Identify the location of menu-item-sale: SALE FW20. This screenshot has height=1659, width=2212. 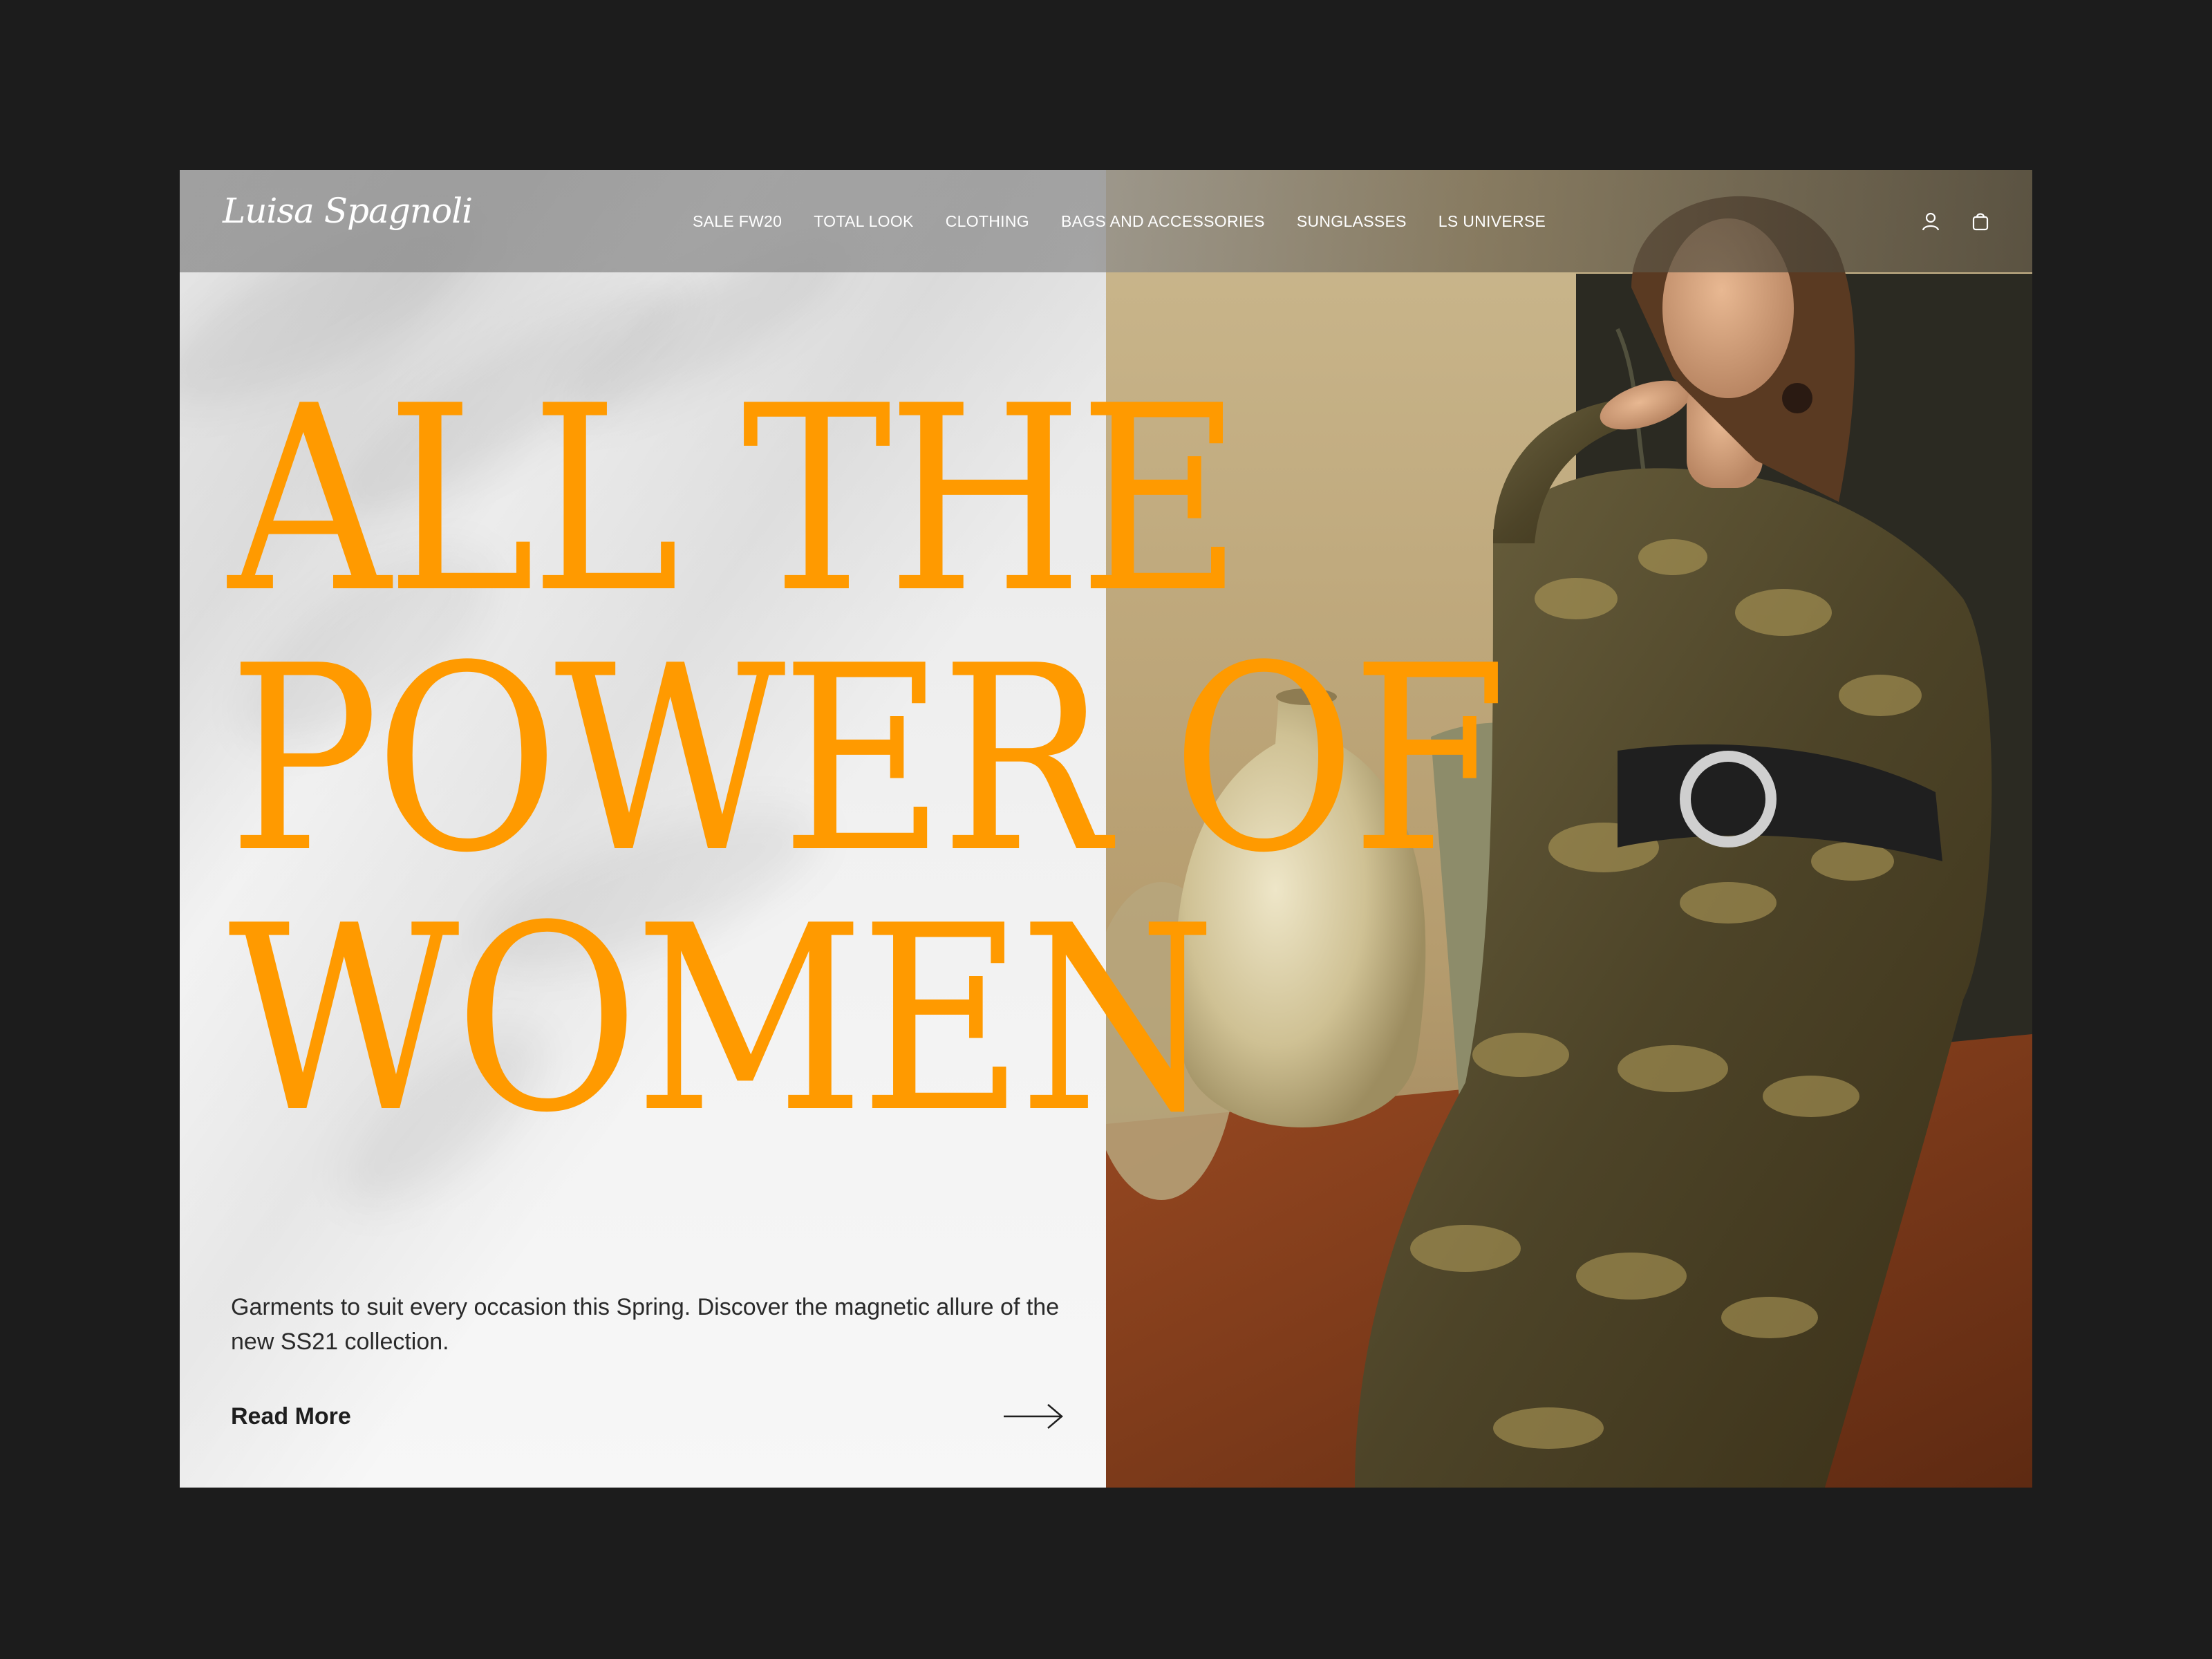
(737, 222).